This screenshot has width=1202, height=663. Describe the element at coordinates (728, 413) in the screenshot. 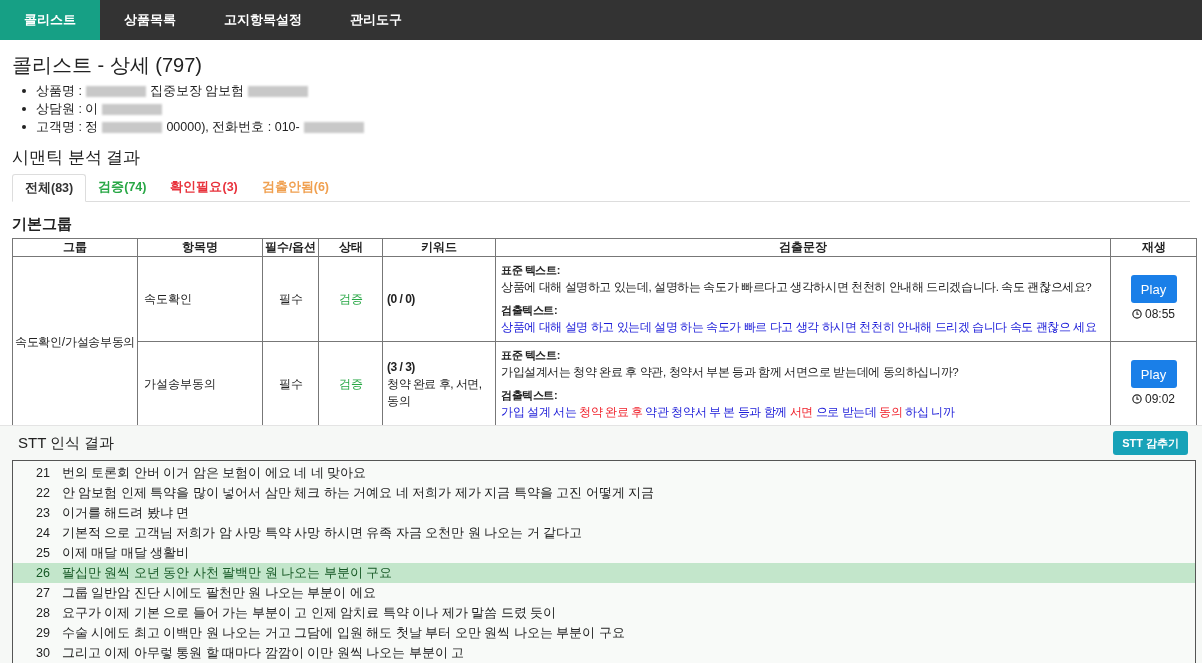

I see `detected-text: 가입 설계 서는 청약 완료 후 약관 청약서 부 본 등과 함께 서면 으로 받는데 동의 하십 니까` at that location.